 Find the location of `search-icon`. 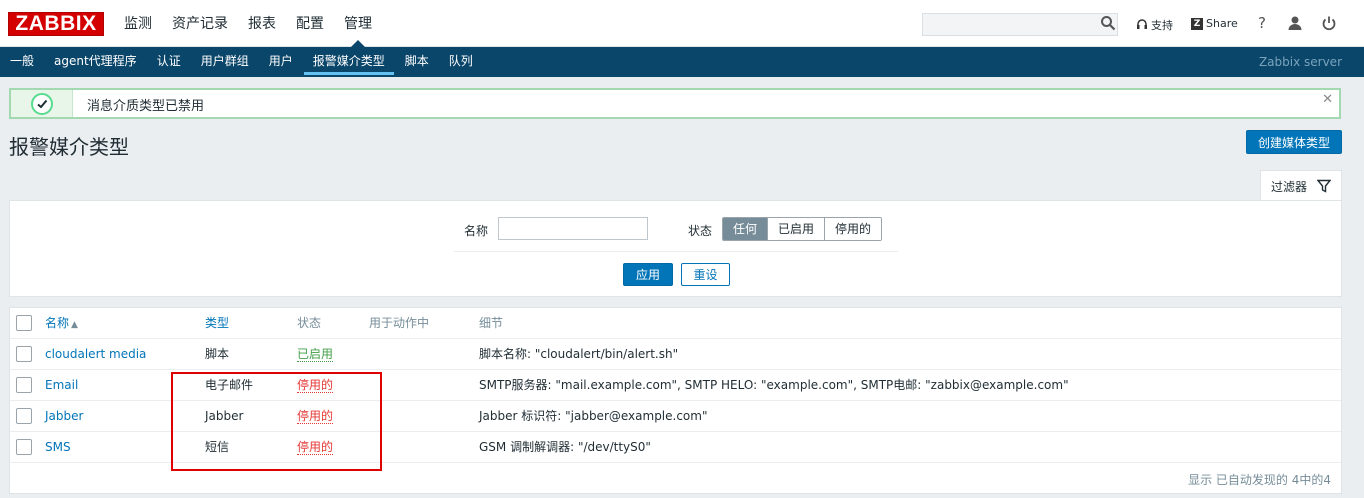

search-icon is located at coordinates (1108, 23).